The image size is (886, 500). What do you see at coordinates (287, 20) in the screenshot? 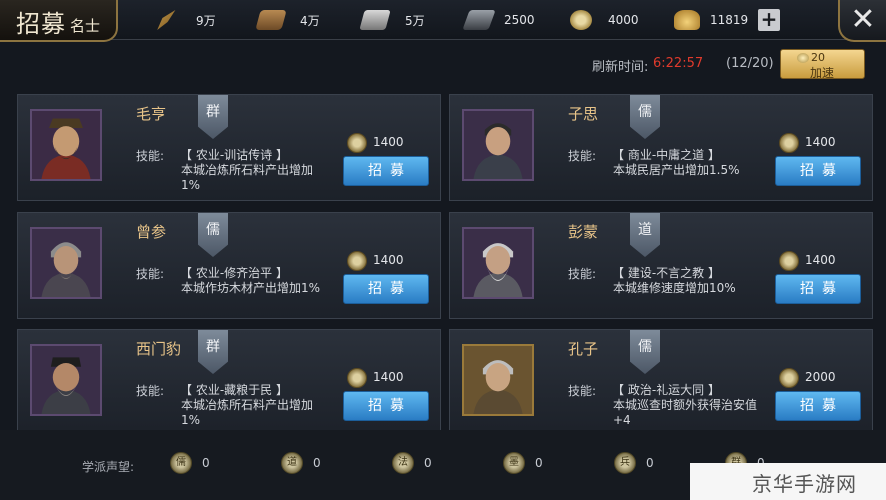
I see `resource-wood: 4万` at bounding box center [287, 20].